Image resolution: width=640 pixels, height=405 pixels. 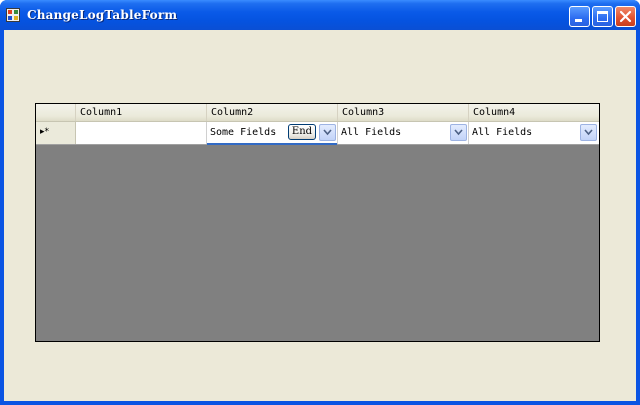 What do you see at coordinates (56, 112) in the screenshot?
I see `grid-corner-header` at bounding box center [56, 112].